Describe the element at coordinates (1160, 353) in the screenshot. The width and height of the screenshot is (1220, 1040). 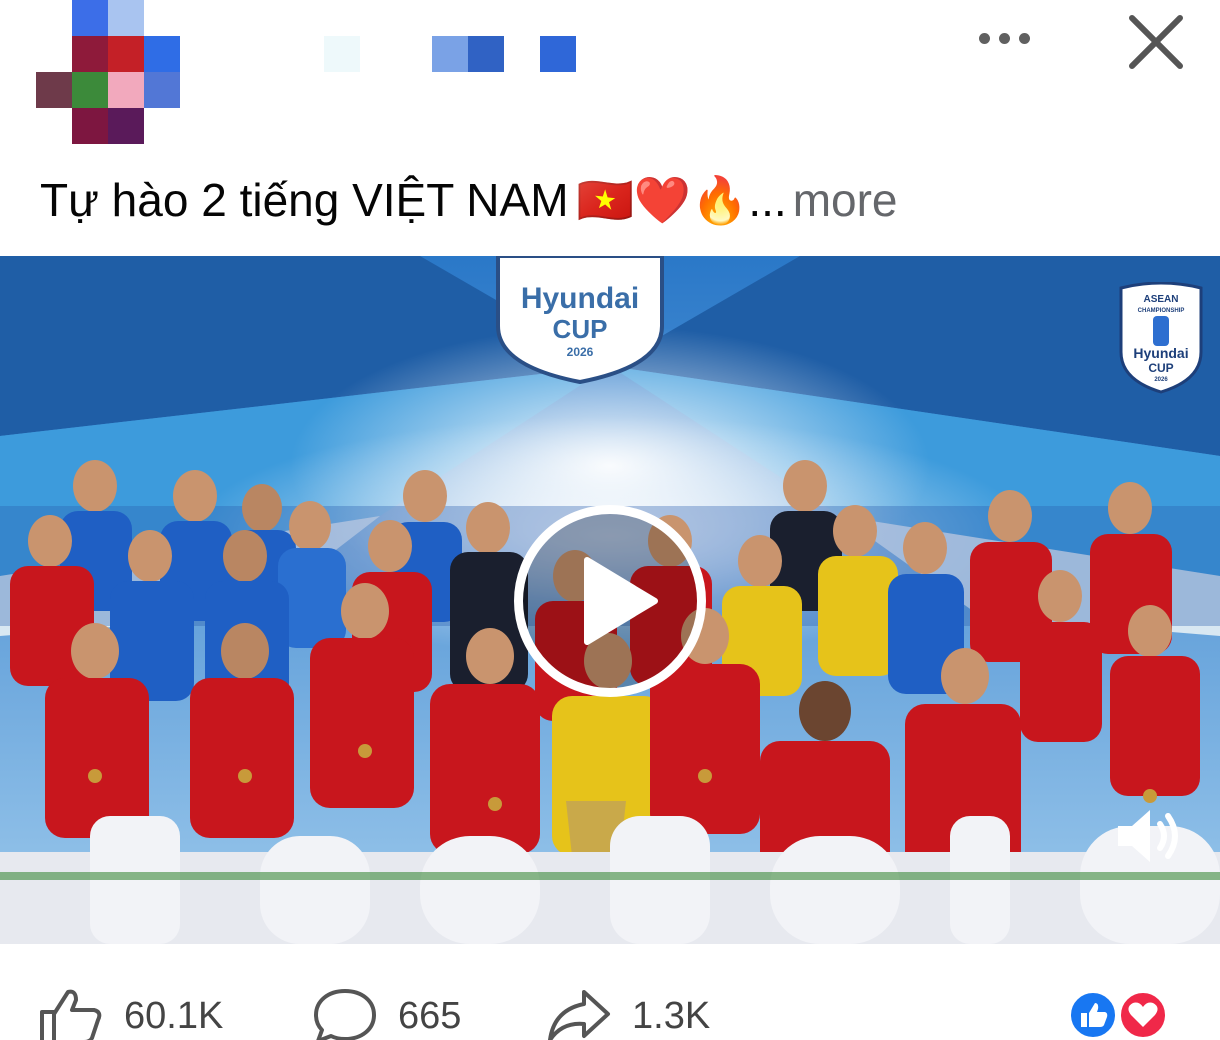
I see `logo-brand: Hyundai` at that location.